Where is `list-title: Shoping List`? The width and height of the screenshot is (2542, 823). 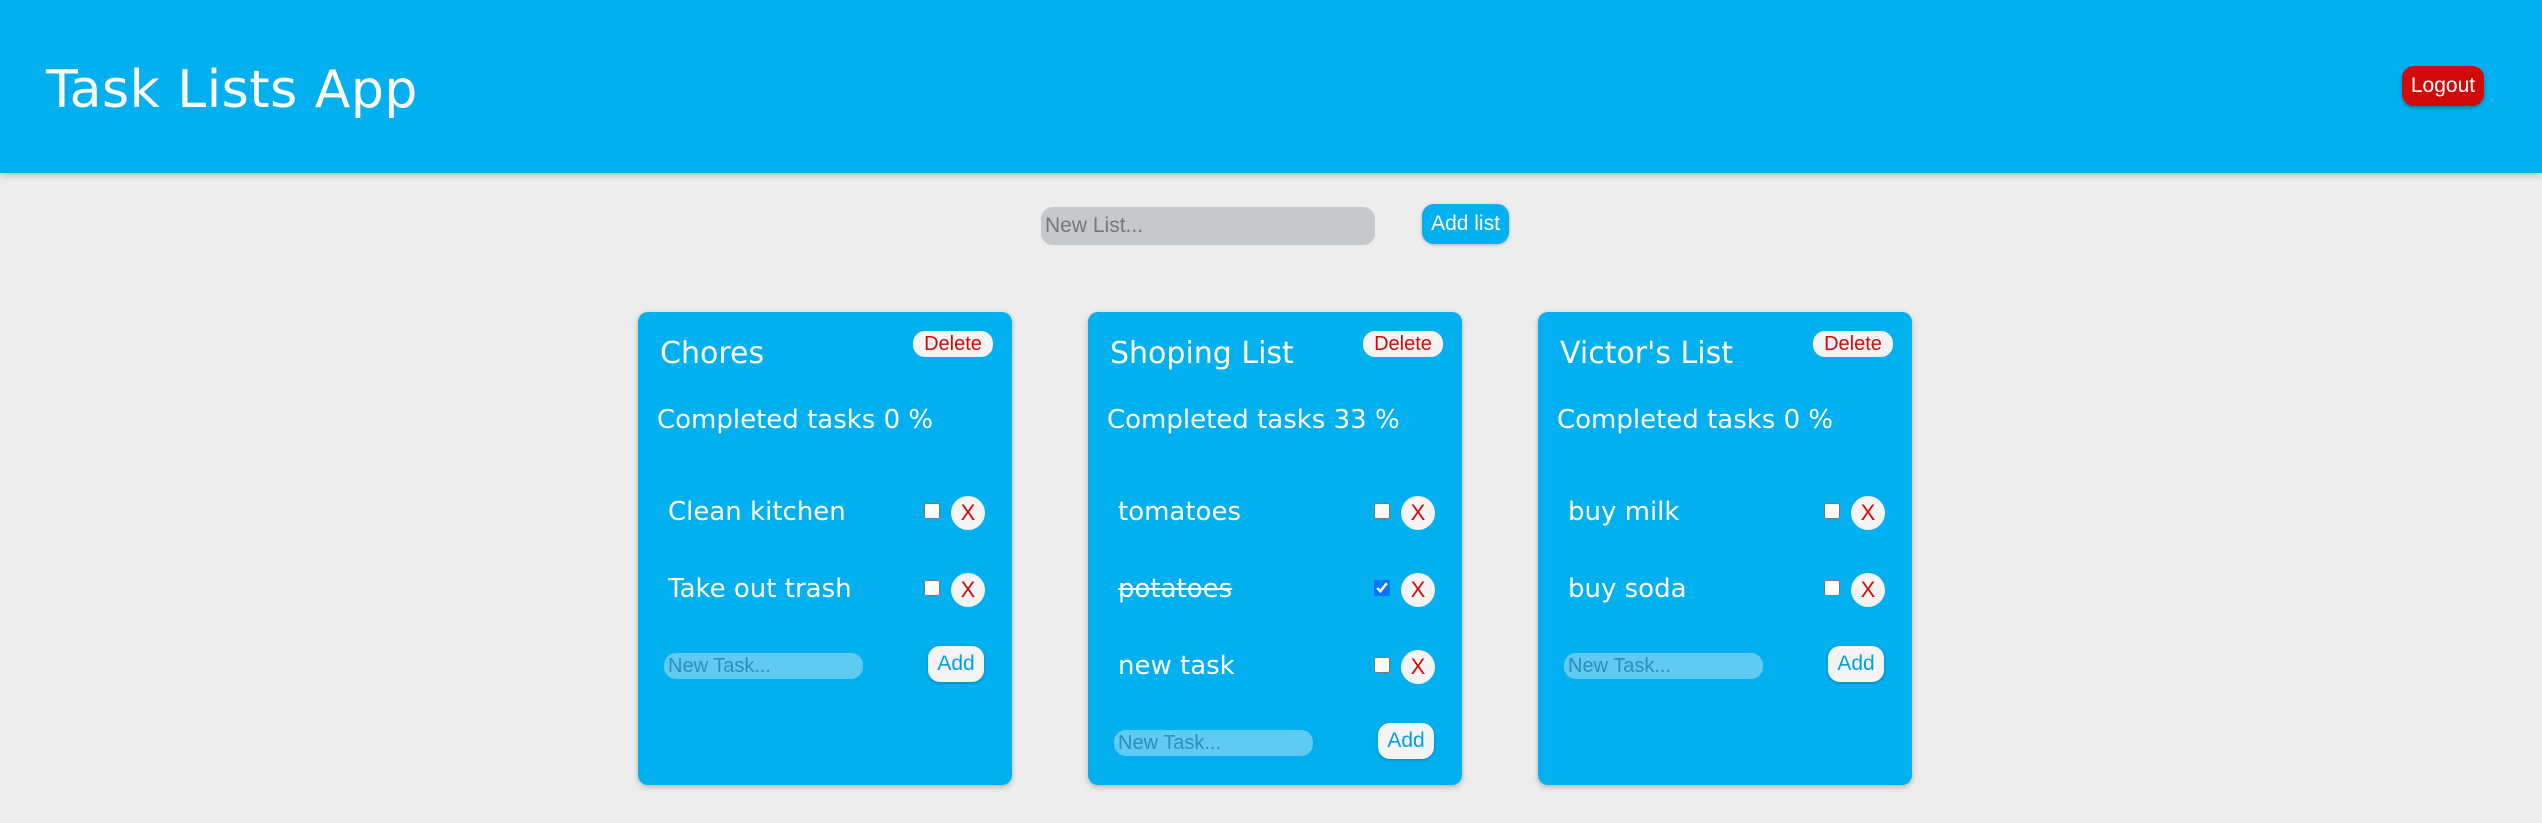 list-title: Shoping List is located at coordinates (1202, 353).